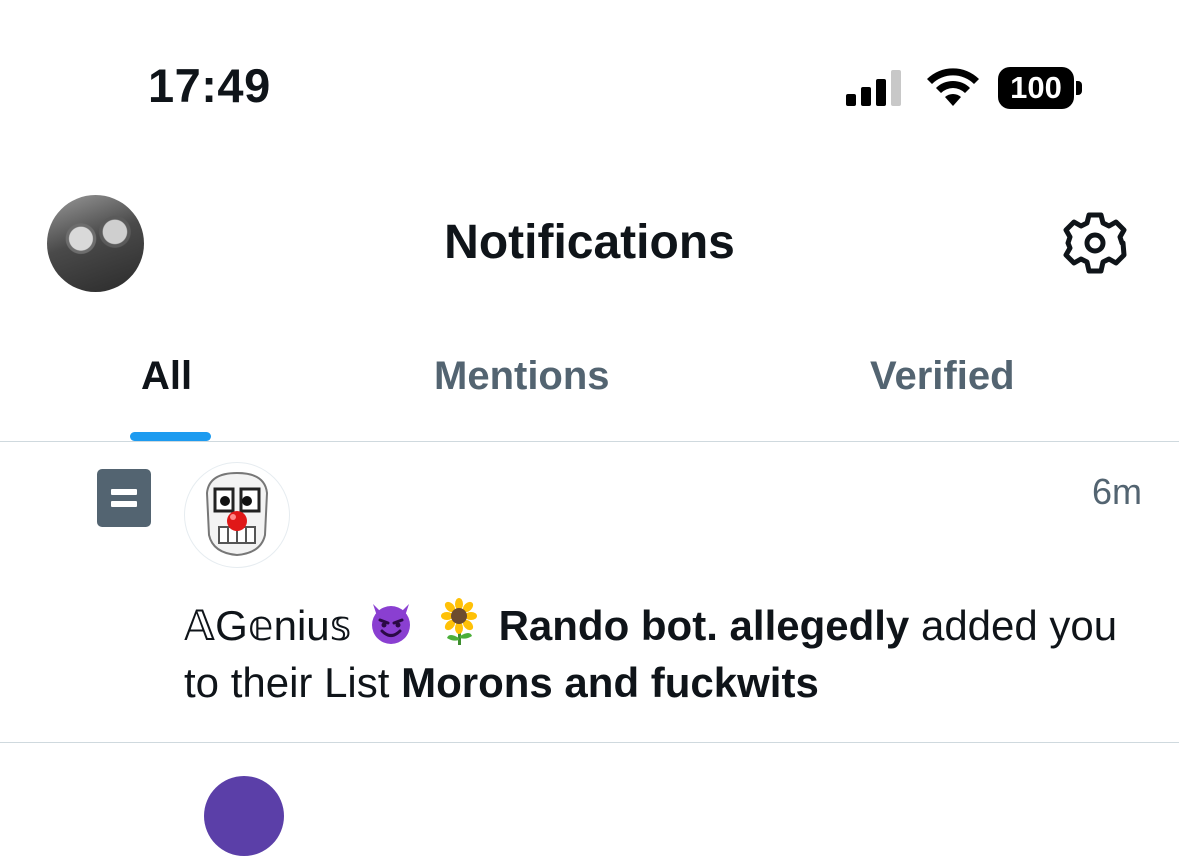 The width and height of the screenshot is (1179, 856). What do you see at coordinates (953, 87) in the screenshot?
I see `wifi-icon` at bounding box center [953, 87].